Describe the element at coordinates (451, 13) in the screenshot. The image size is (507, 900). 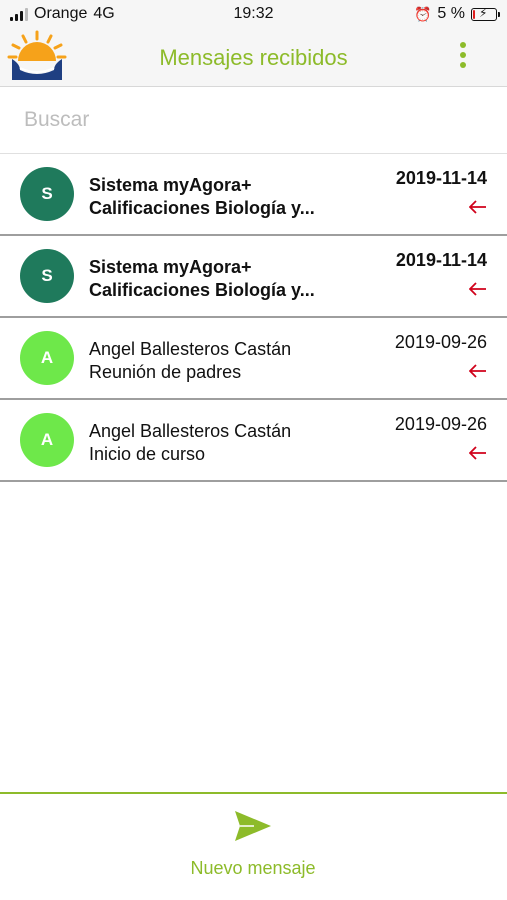
I see `battery-percent: 5 %` at that location.